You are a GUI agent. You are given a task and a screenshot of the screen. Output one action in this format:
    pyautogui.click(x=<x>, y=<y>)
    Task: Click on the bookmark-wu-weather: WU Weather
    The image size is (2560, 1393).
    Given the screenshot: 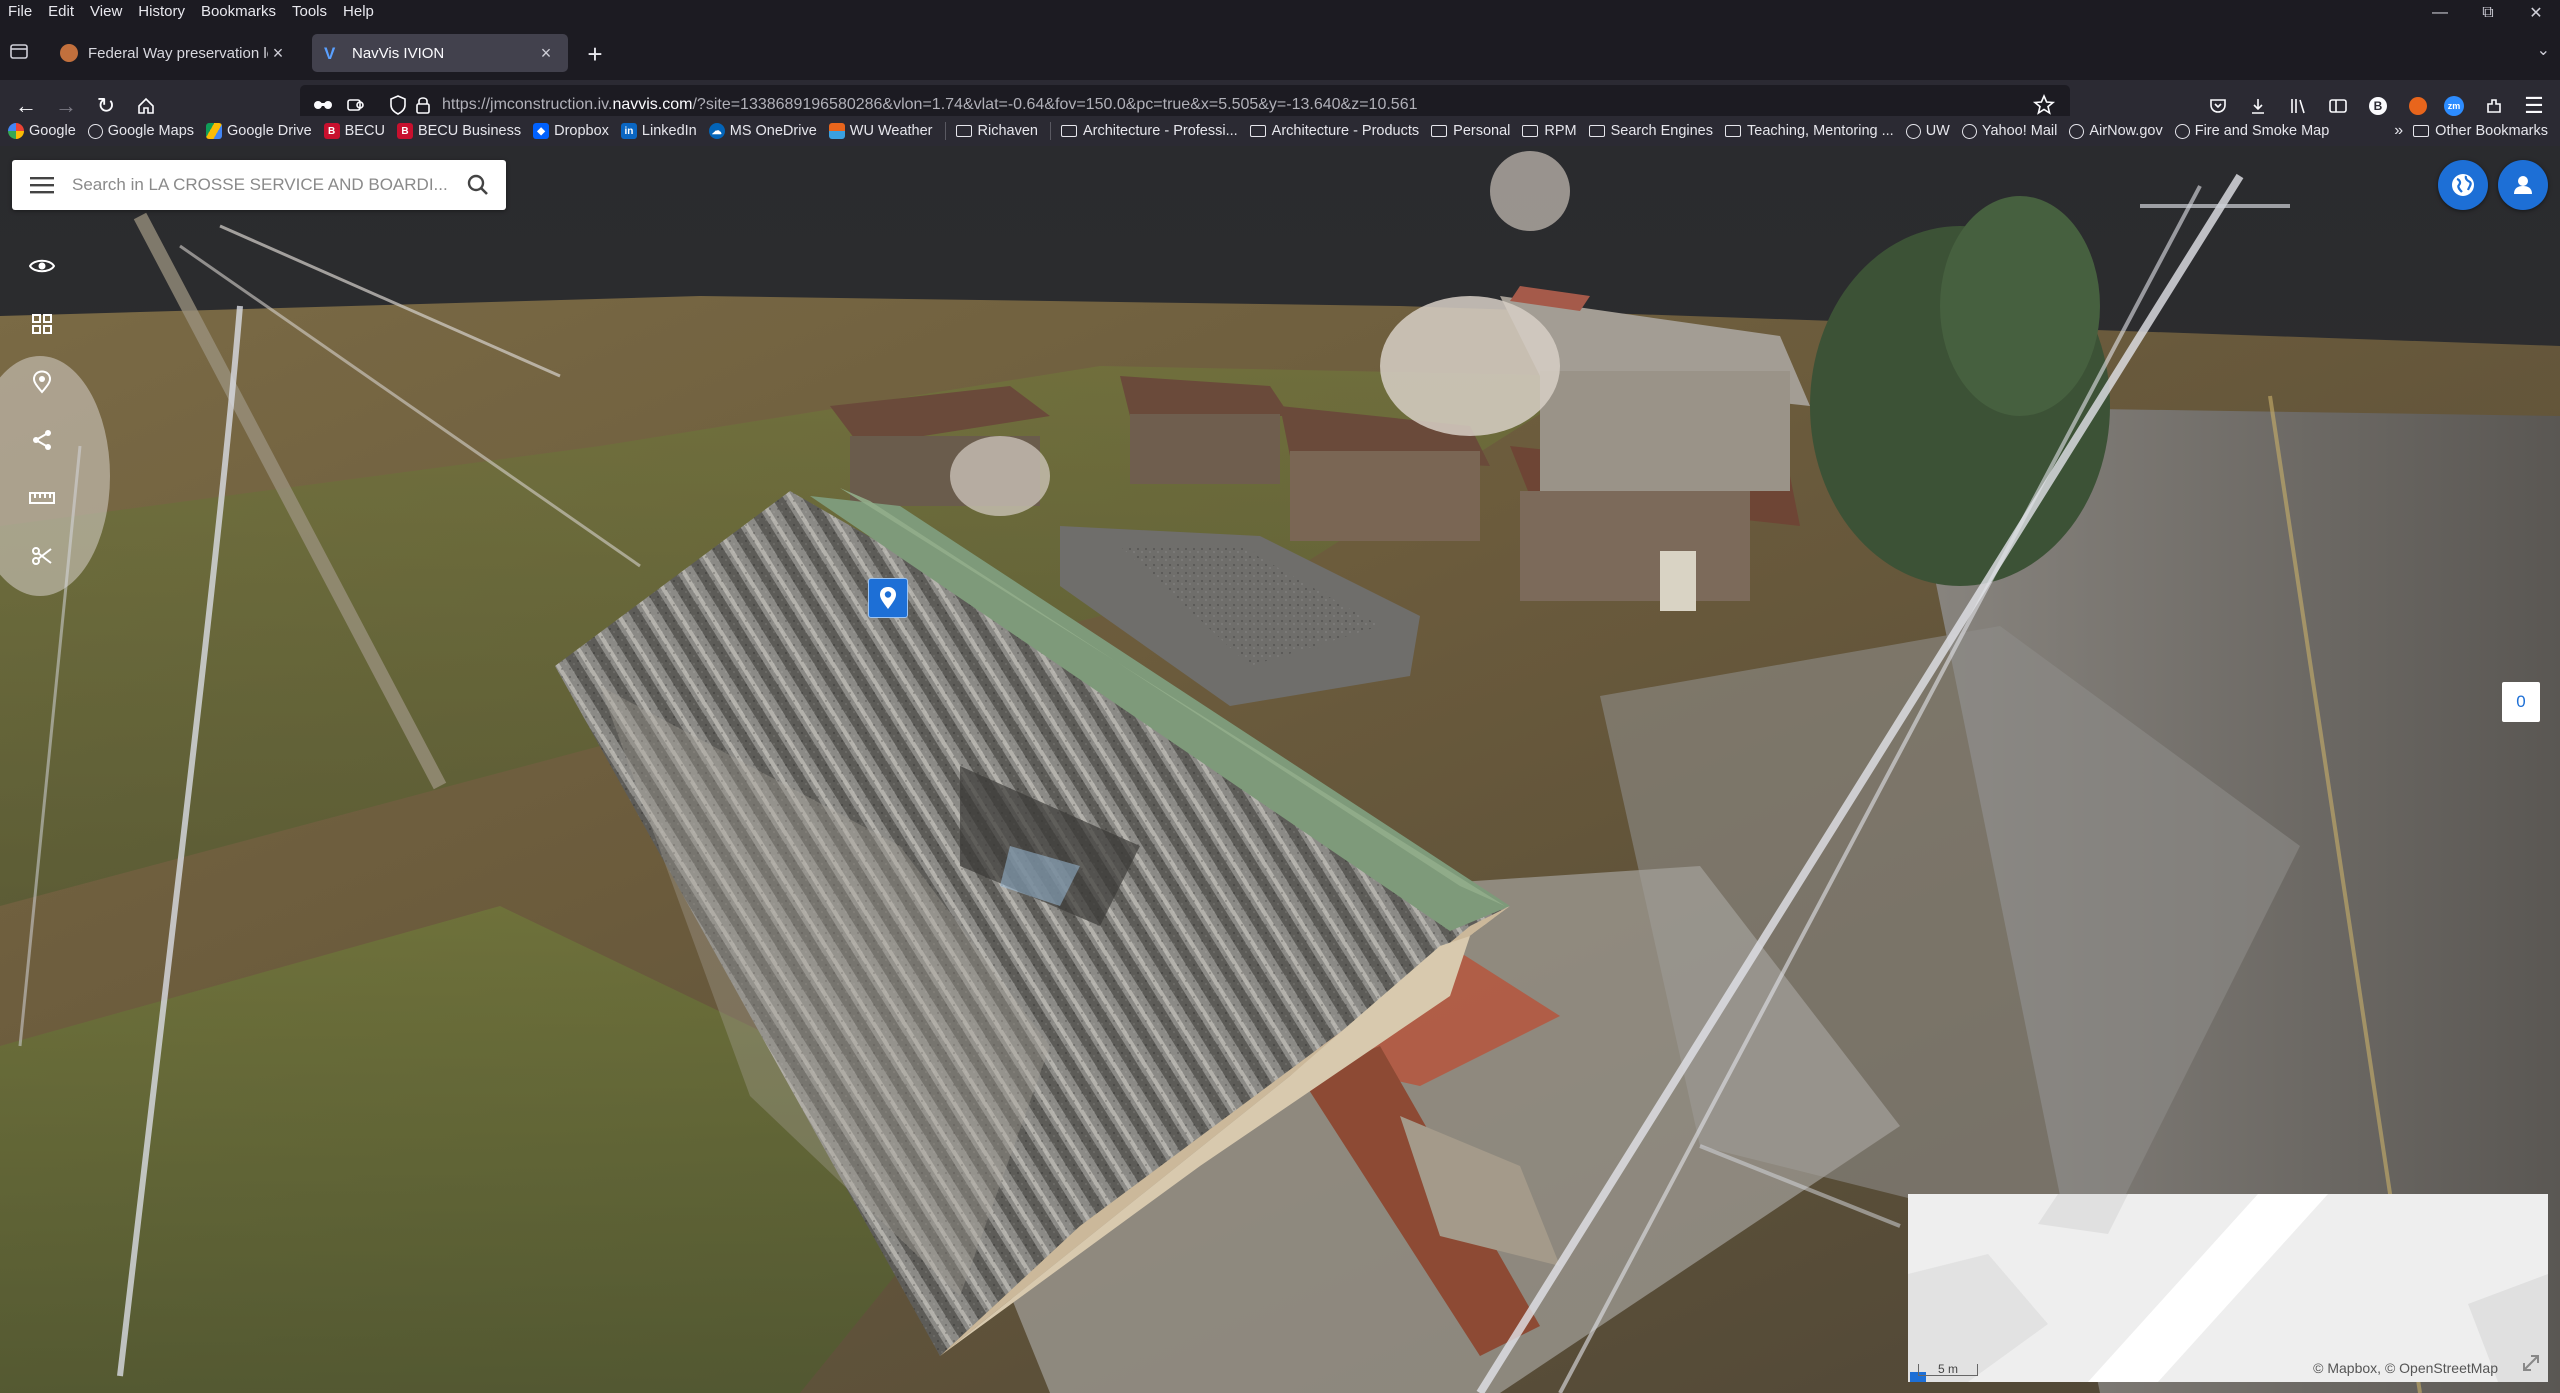 What is the action you would take?
    pyautogui.click(x=880, y=131)
    